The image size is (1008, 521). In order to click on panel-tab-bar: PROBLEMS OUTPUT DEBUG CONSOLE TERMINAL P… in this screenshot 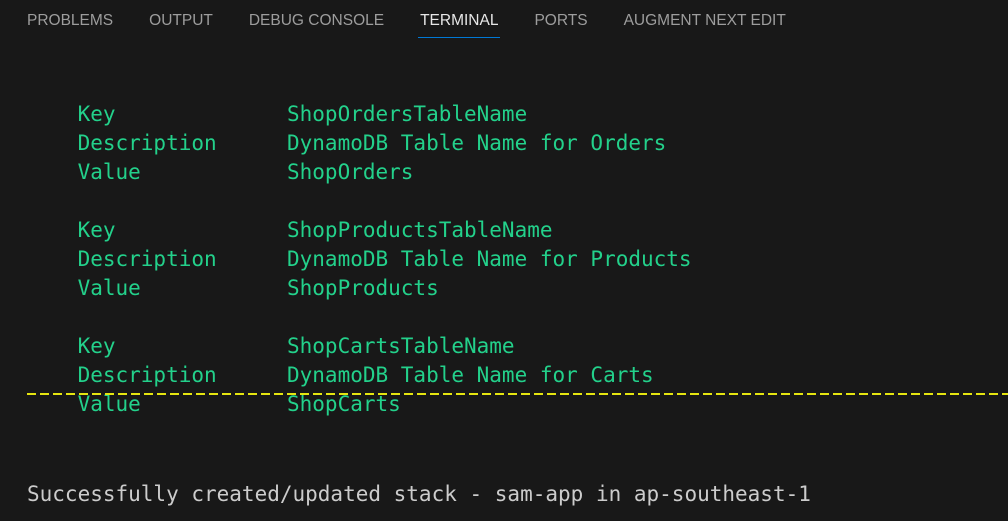, I will do `click(504, 21)`.